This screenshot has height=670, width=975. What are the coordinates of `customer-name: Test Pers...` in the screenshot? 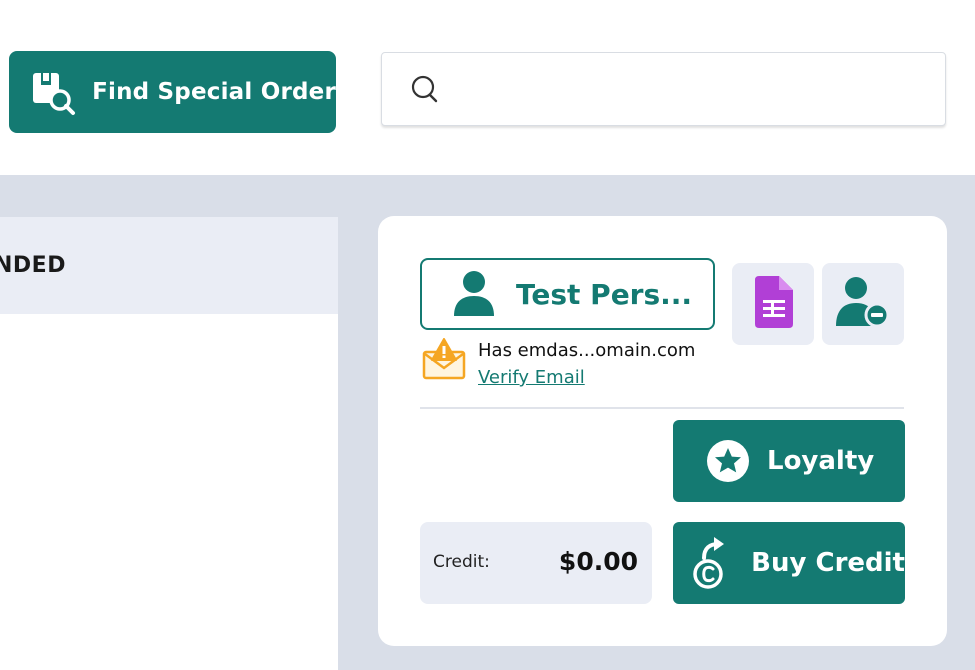 It's located at (604, 294).